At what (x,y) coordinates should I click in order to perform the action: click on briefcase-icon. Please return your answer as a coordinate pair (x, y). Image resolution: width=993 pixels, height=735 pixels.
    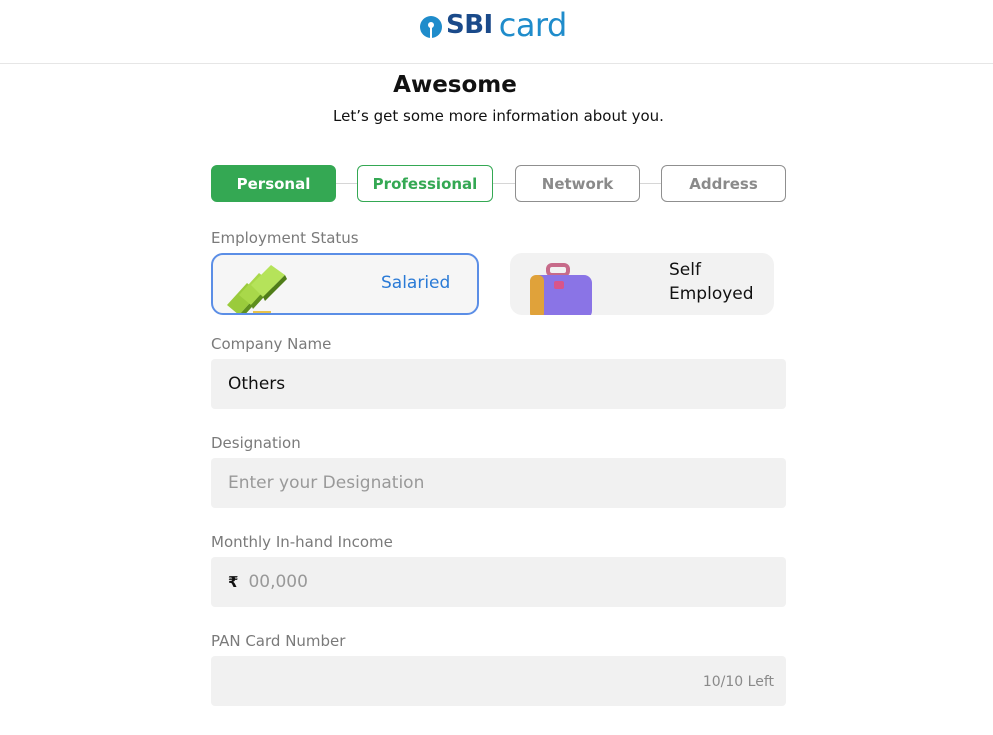
    Looking at the image, I should click on (561, 289).